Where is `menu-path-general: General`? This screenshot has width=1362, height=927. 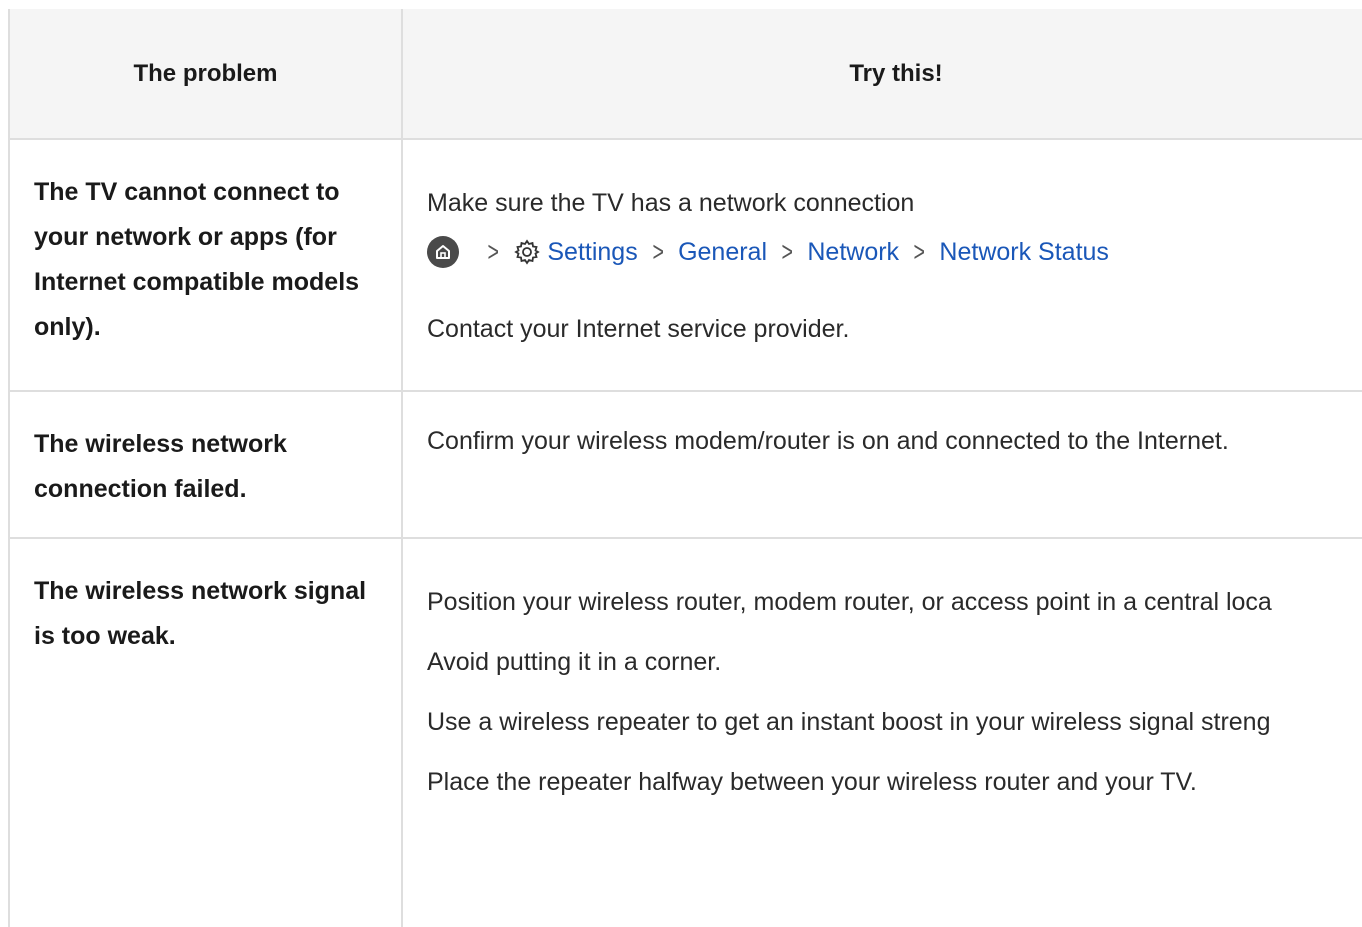
menu-path-general: General is located at coordinates (723, 251).